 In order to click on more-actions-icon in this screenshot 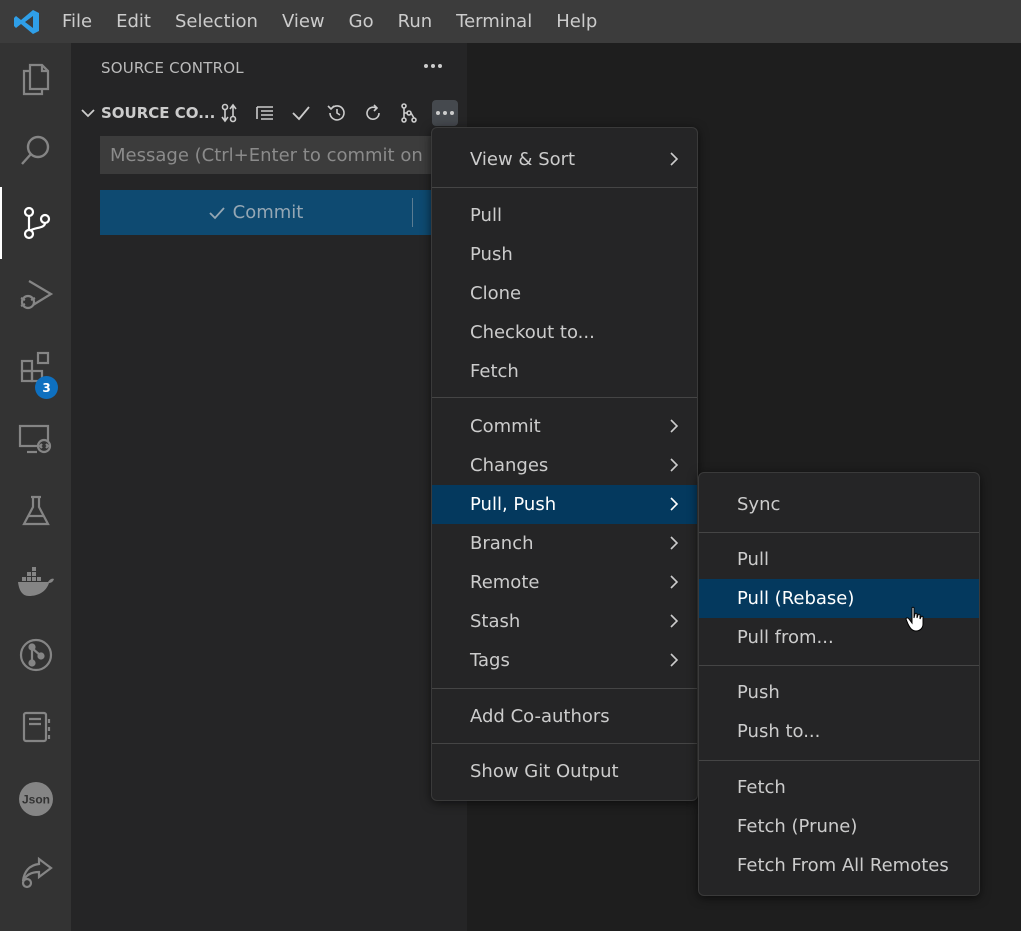, I will do `click(445, 113)`.